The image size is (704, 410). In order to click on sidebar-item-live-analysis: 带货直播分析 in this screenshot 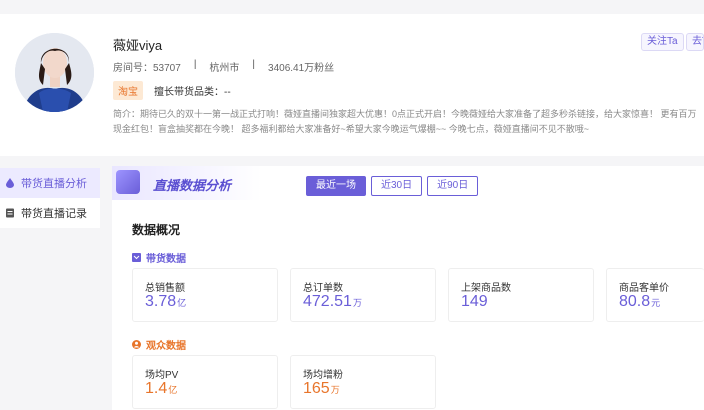, I will do `click(50, 183)`.